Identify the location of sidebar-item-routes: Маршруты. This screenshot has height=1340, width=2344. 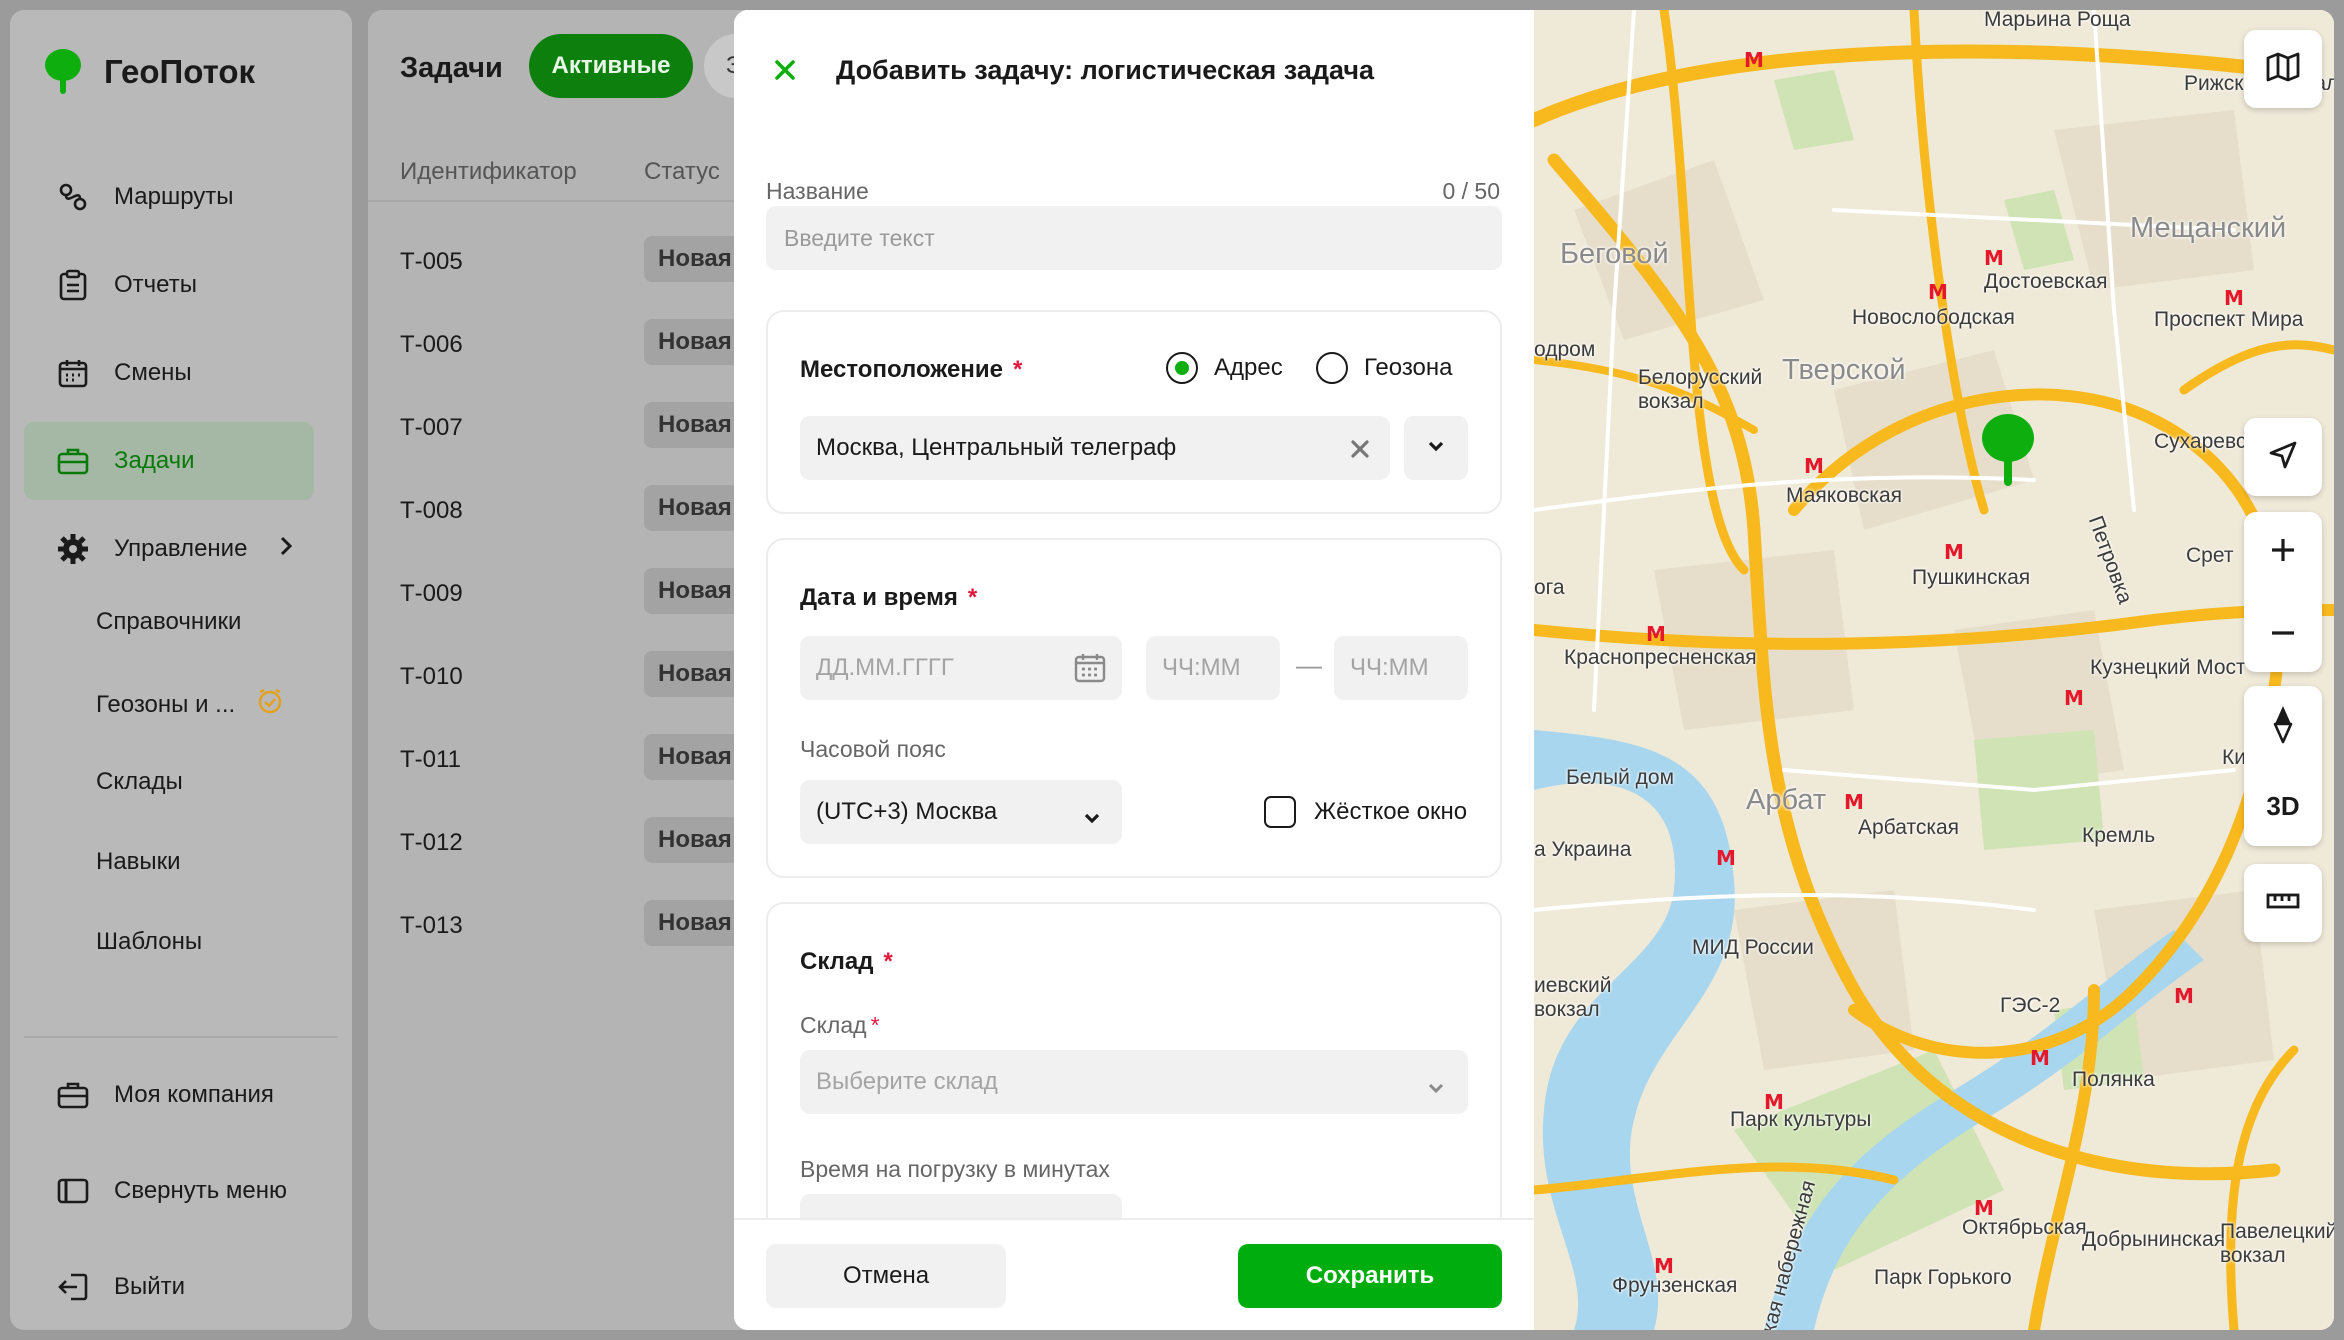
(169, 197).